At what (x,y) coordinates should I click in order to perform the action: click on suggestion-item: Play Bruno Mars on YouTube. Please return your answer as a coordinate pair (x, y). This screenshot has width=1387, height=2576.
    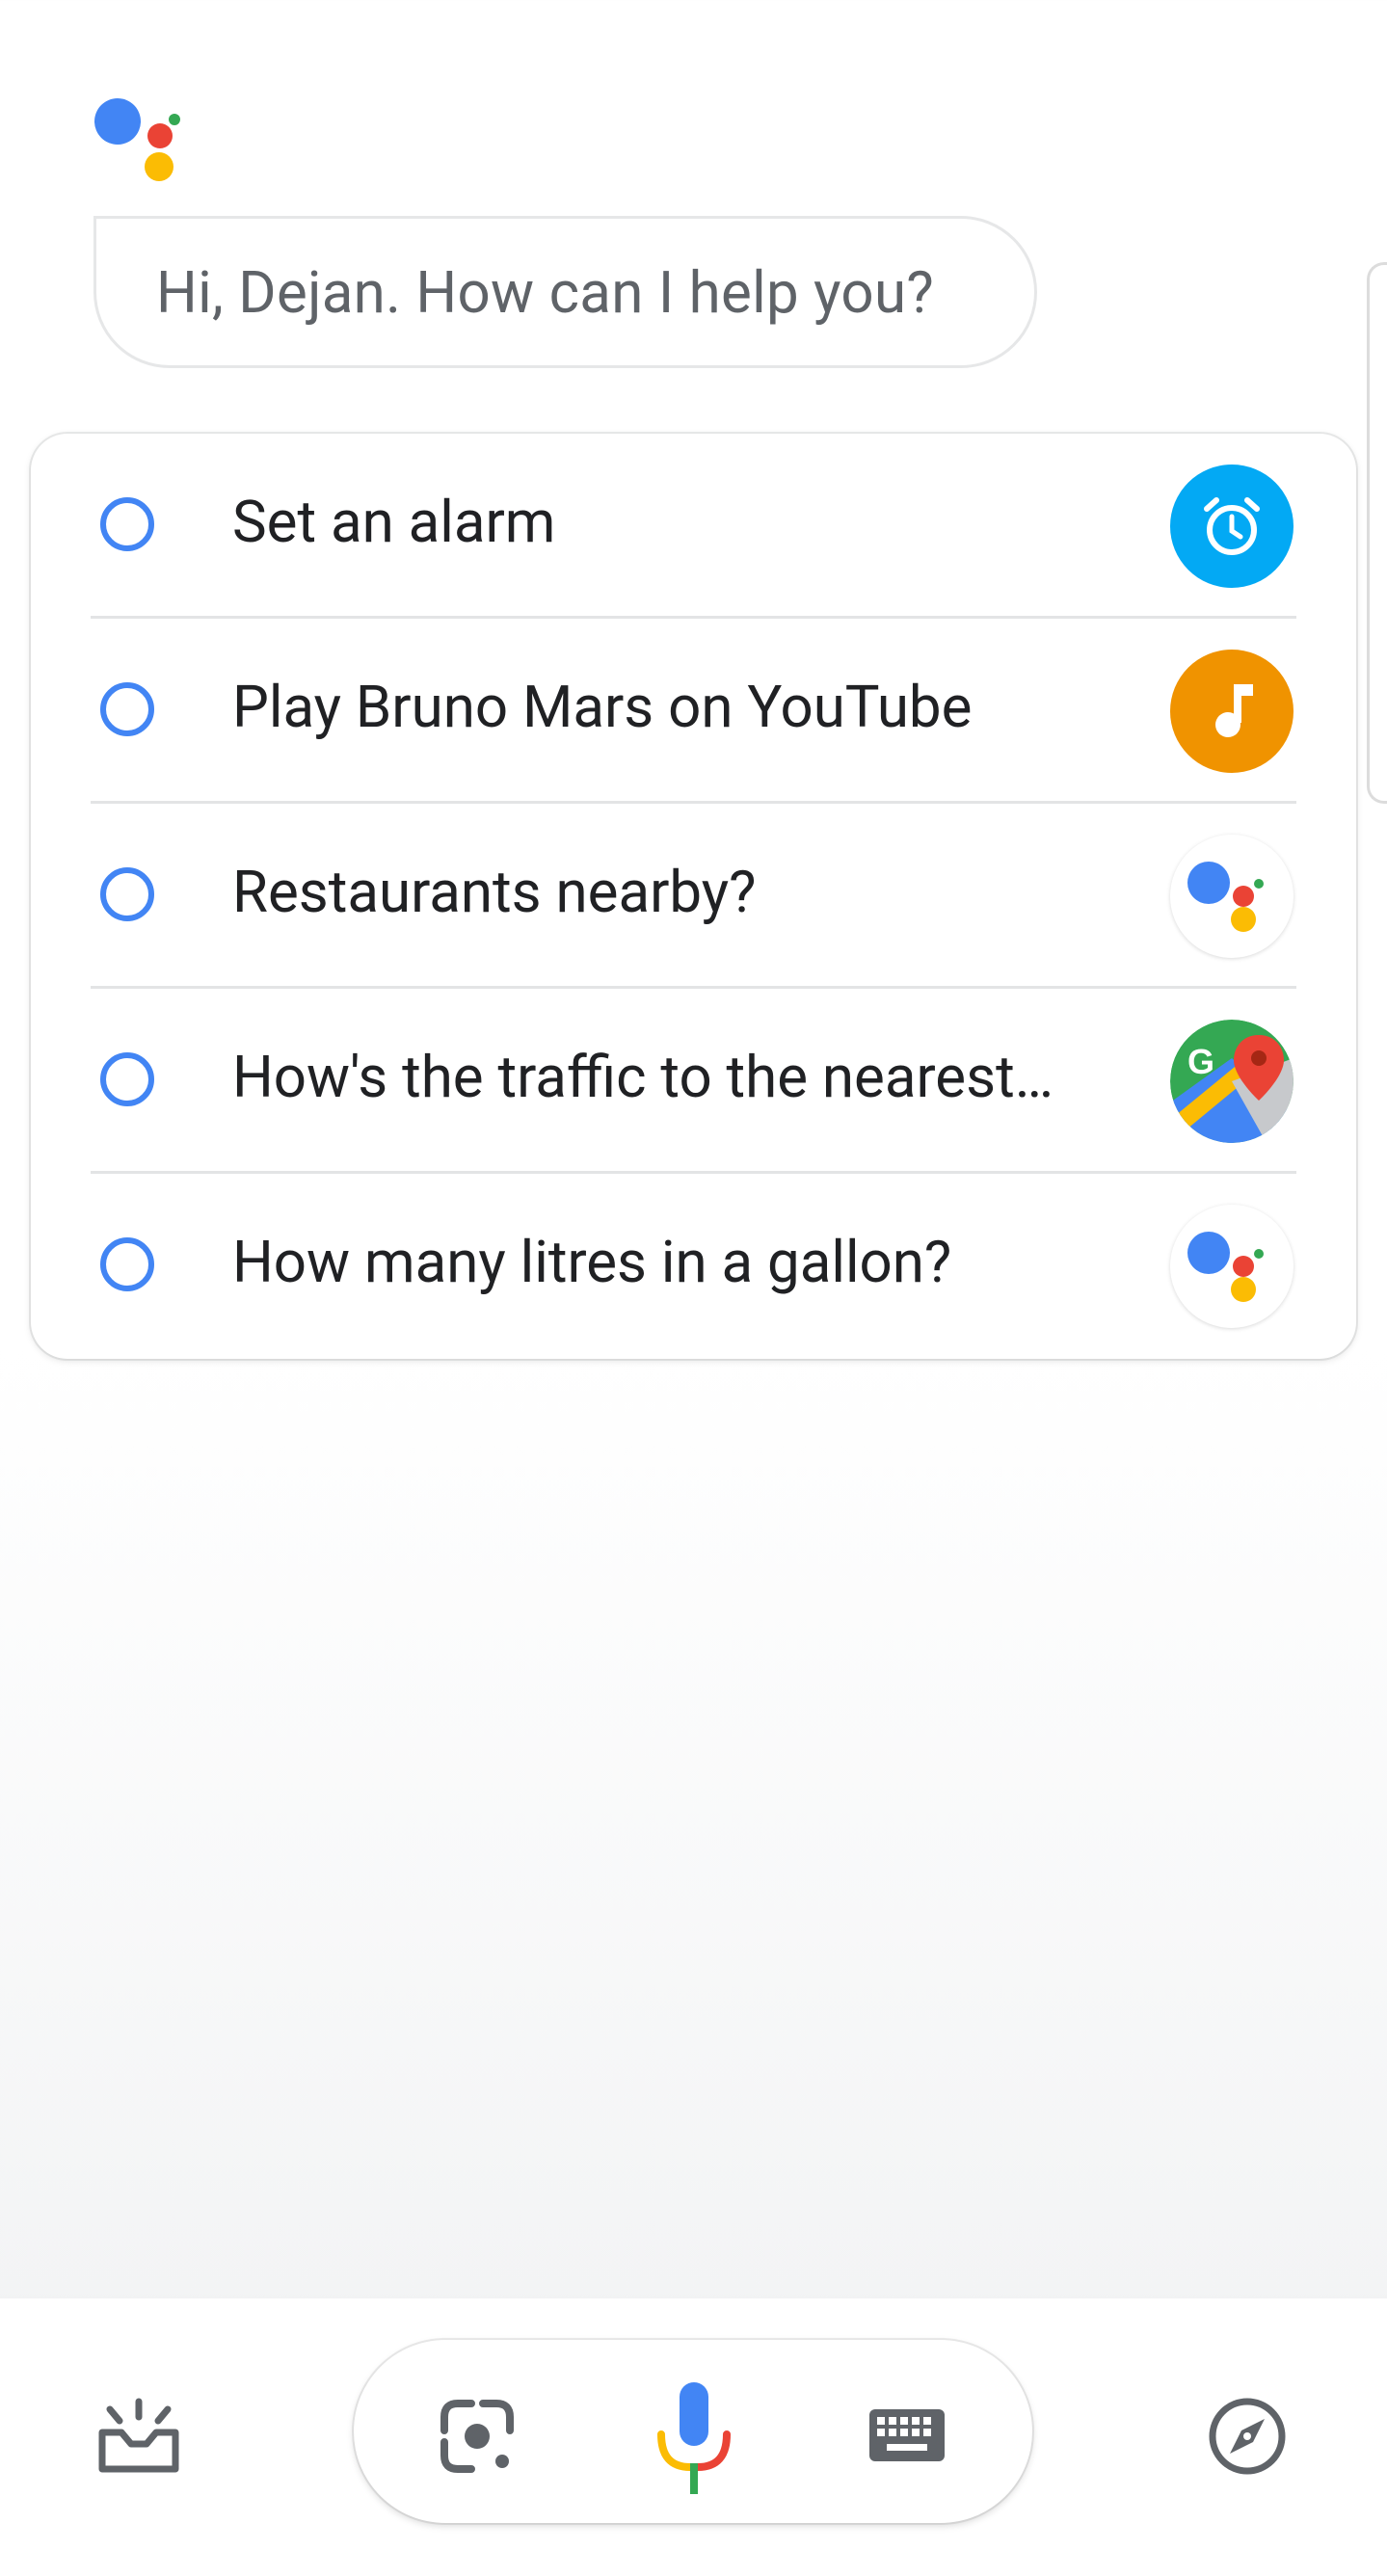
    Looking at the image, I should click on (693, 711).